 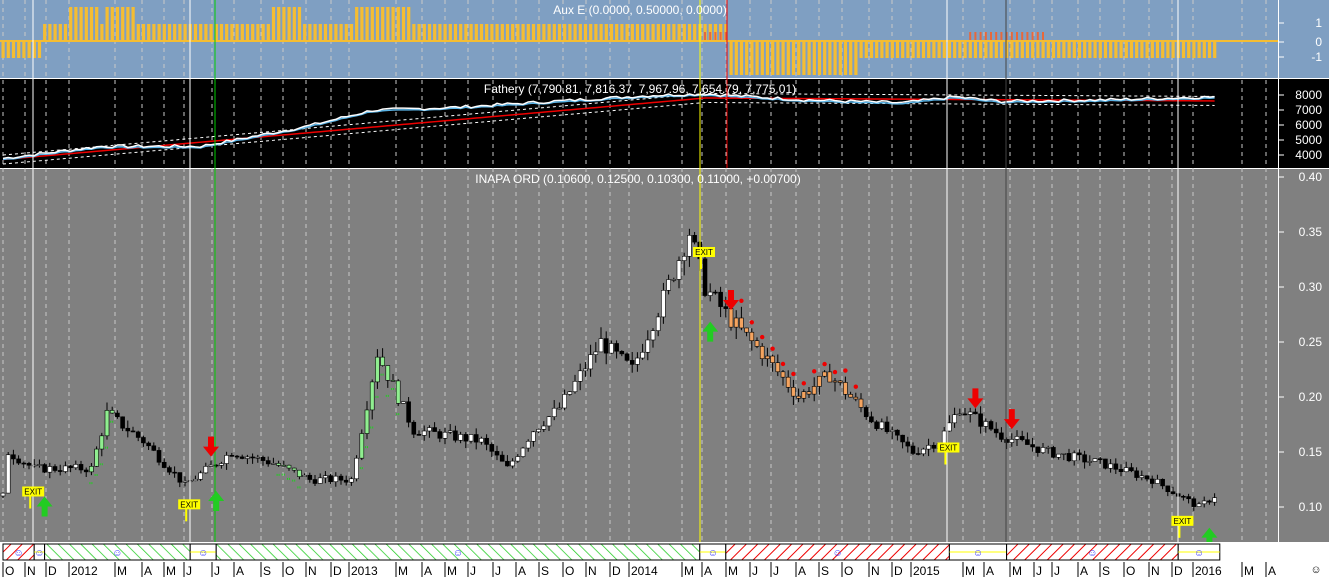 I want to click on month-label-35: D, so click(x=898, y=570).